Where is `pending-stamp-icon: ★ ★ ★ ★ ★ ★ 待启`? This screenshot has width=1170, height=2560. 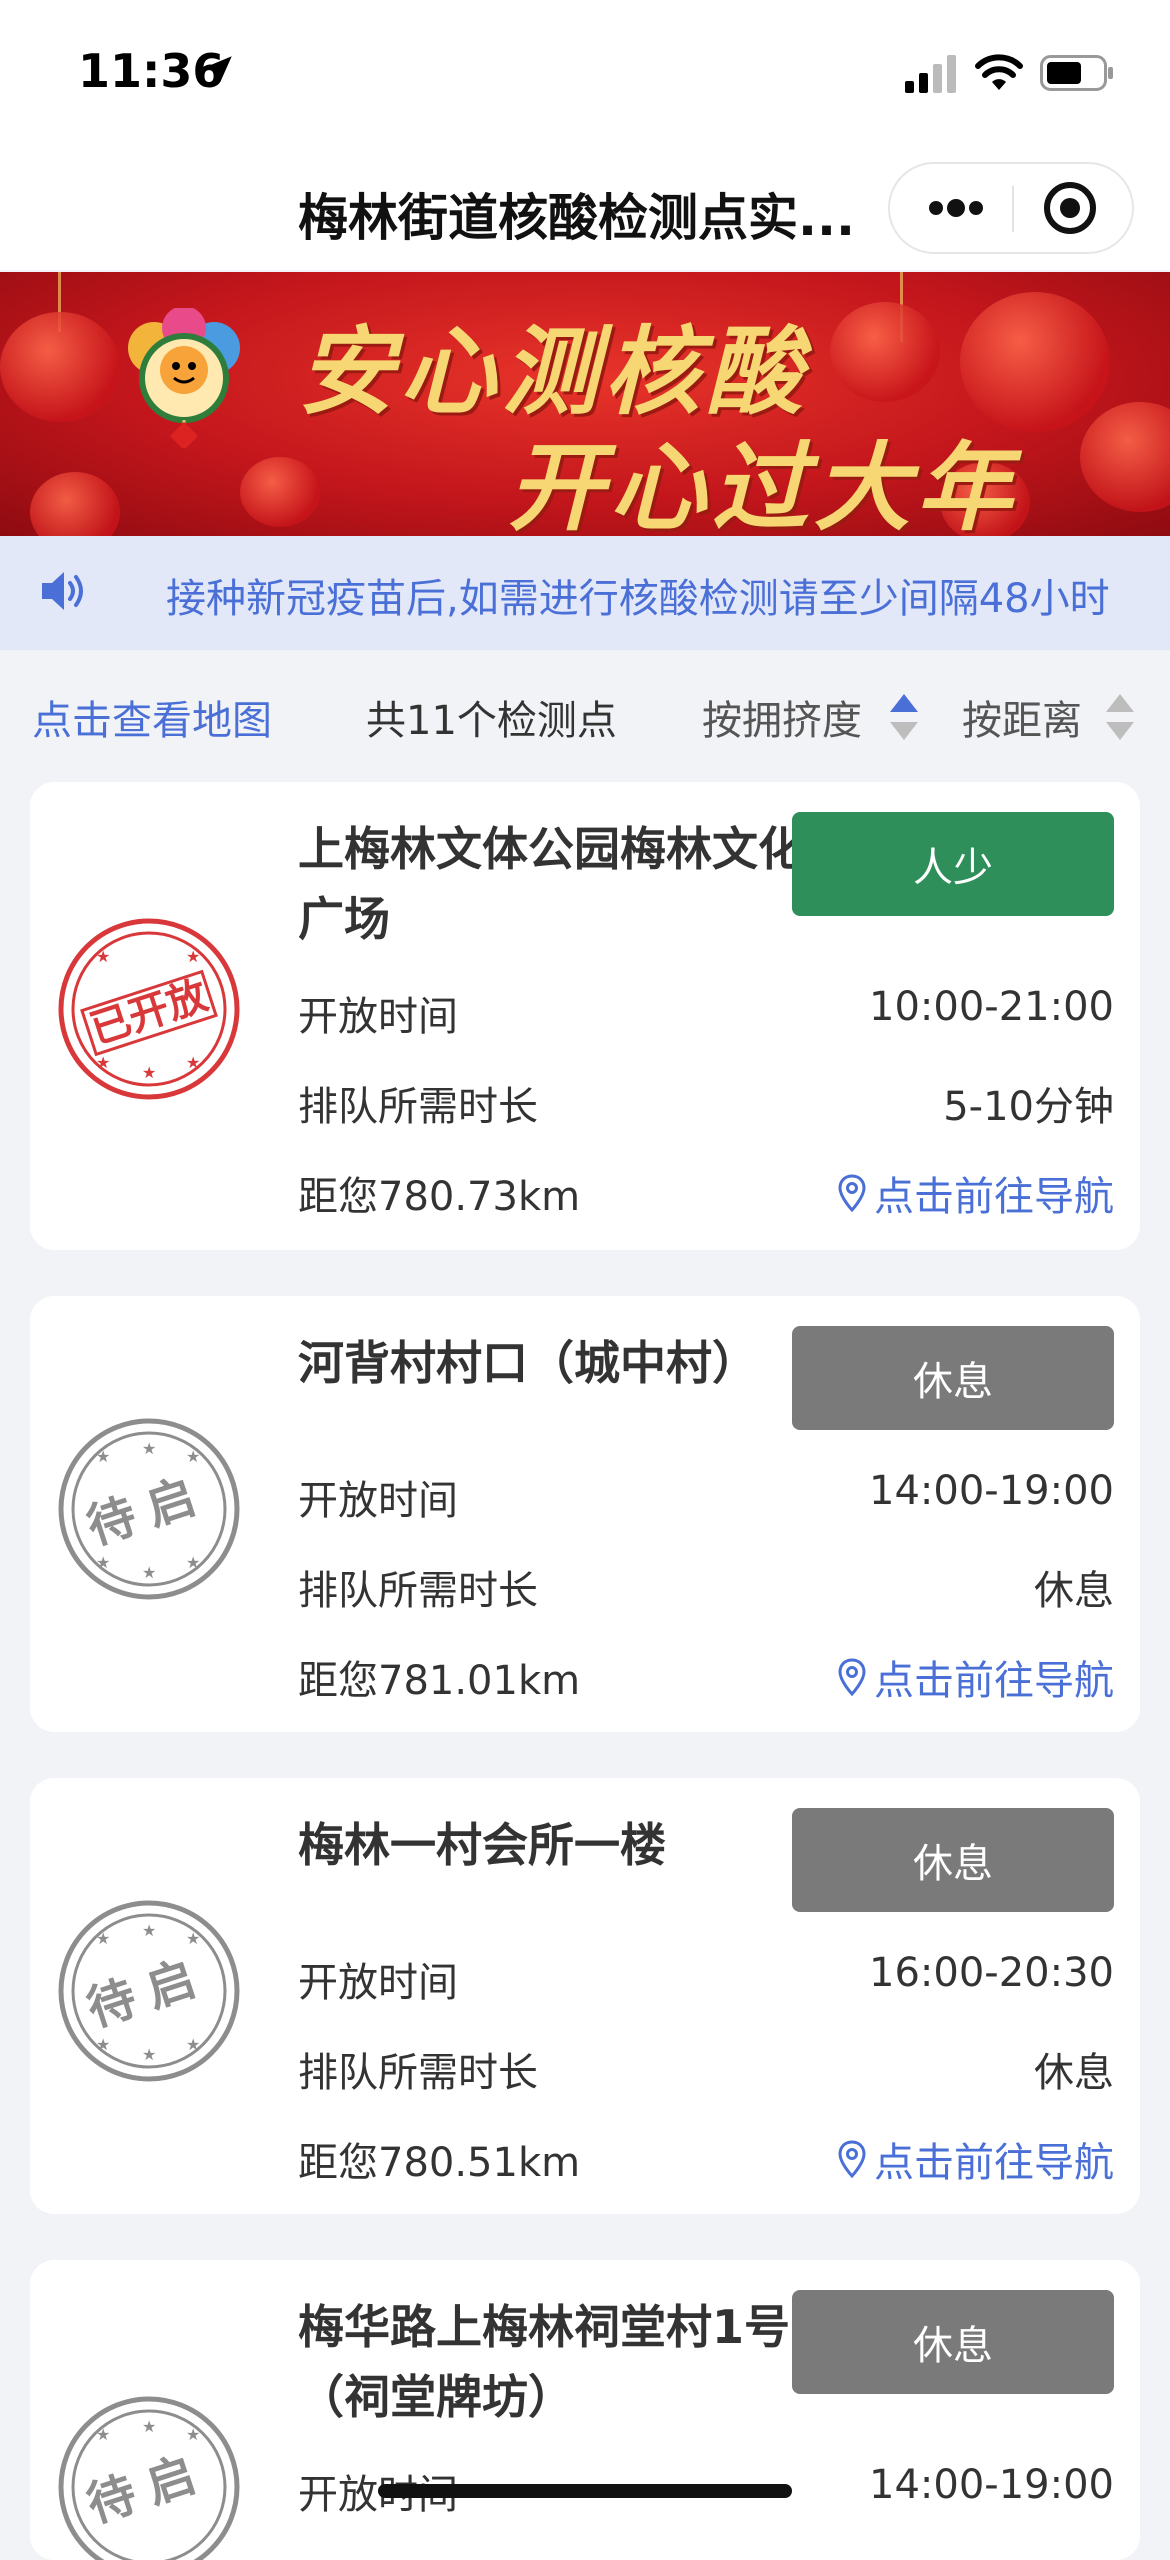 pending-stamp-icon: ★ ★ ★ ★ ★ ★ 待启 is located at coordinates (149, 1991).